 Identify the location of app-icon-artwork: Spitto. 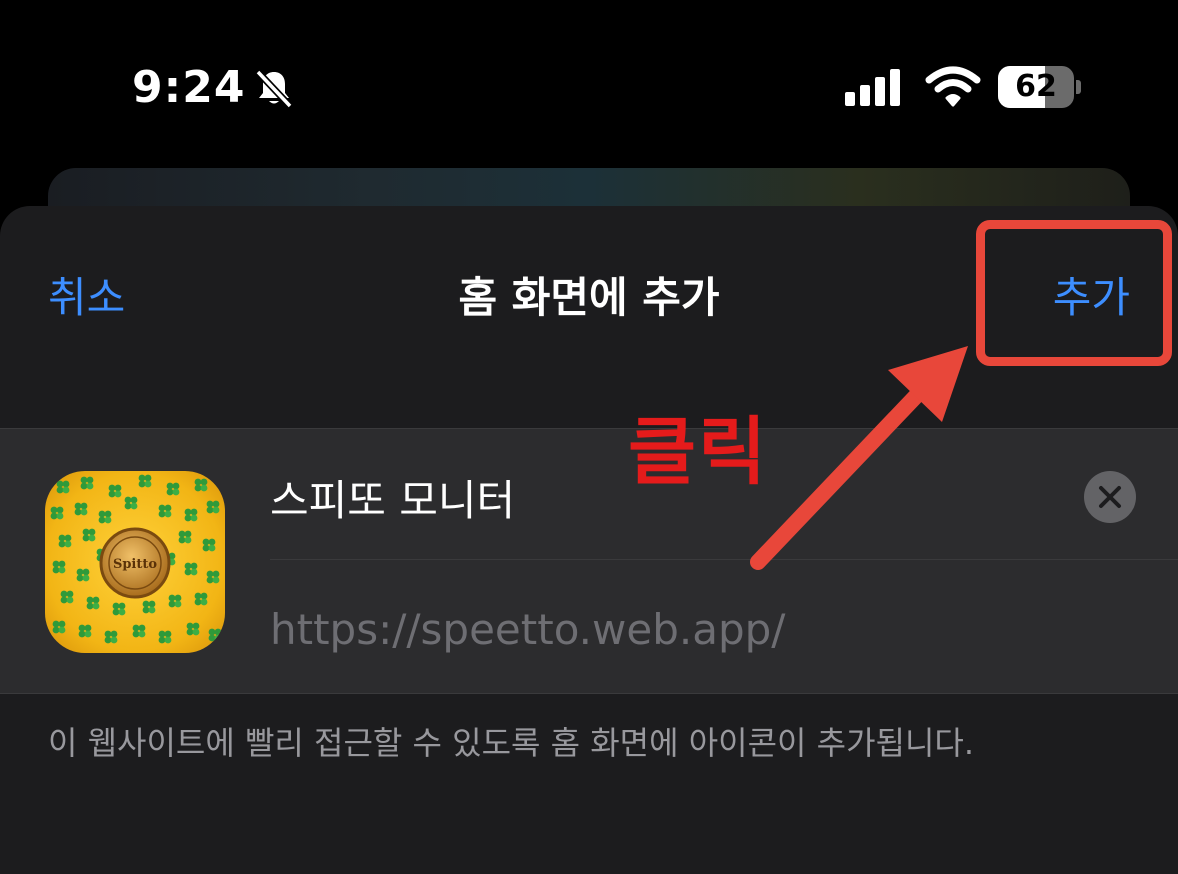
(135, 562).